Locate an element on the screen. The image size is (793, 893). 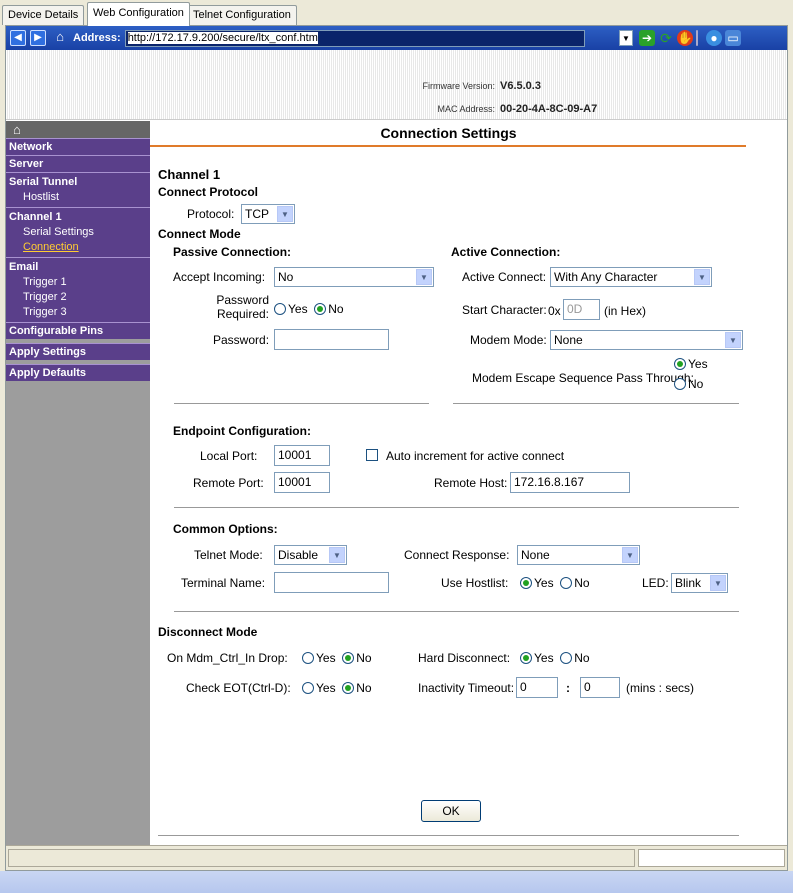
inactivity-mins-input: 0 is located at coordinates (537, 687).